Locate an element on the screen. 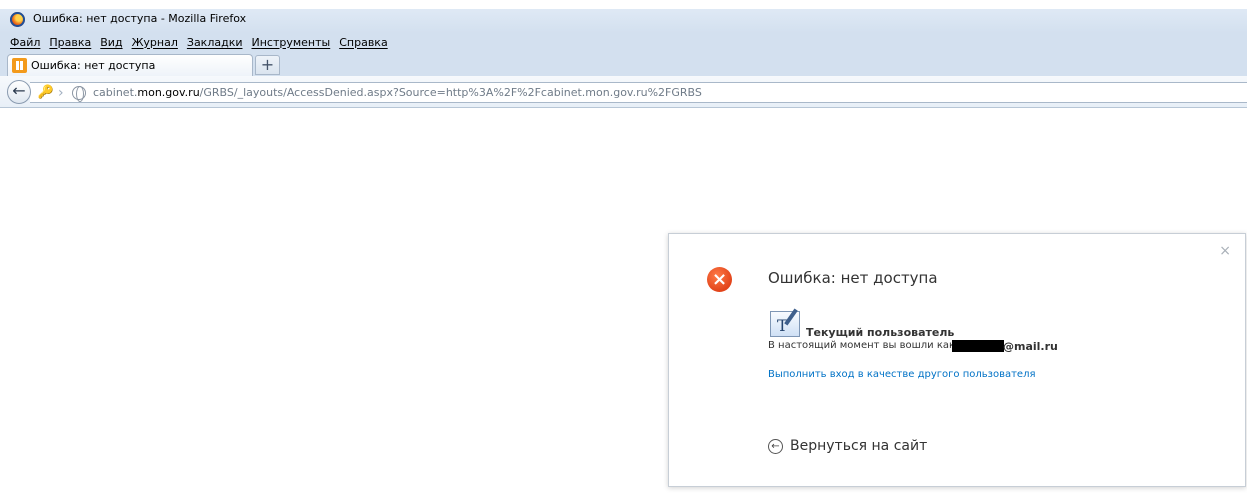  menu-help: Справка is located at coordinates (363, 42).